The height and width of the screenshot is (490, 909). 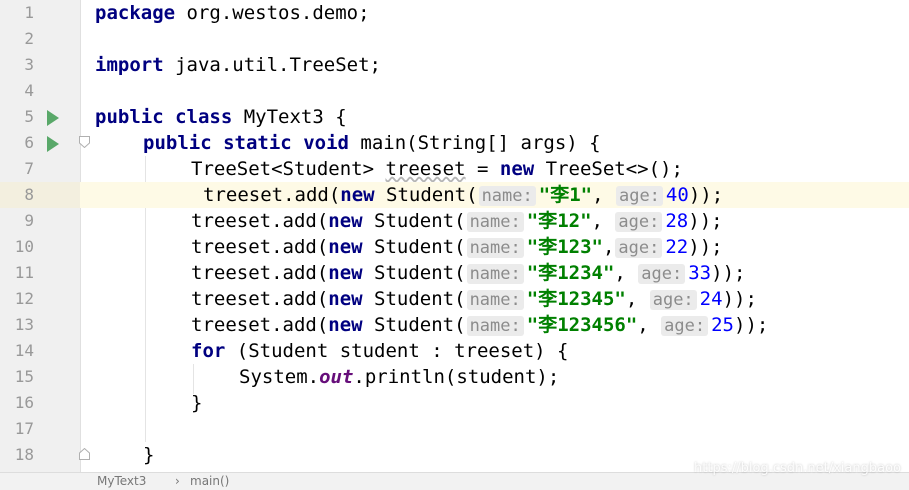 What do you see at coordinates (24, 428) in the screenshot?
I see `line-number: 17` at bounding box center [24, 428].